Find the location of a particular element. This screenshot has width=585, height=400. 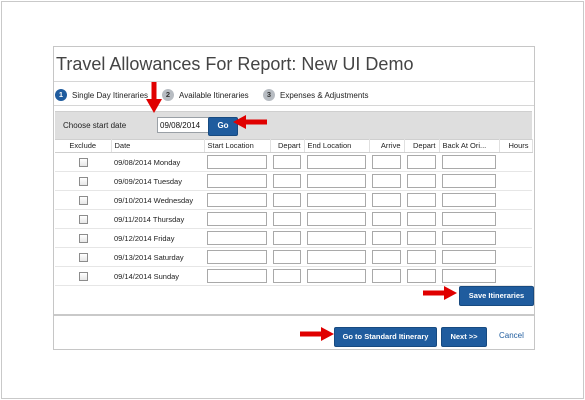

table-row: 09/12/2014 Friday is located at coordinates (293, 238).